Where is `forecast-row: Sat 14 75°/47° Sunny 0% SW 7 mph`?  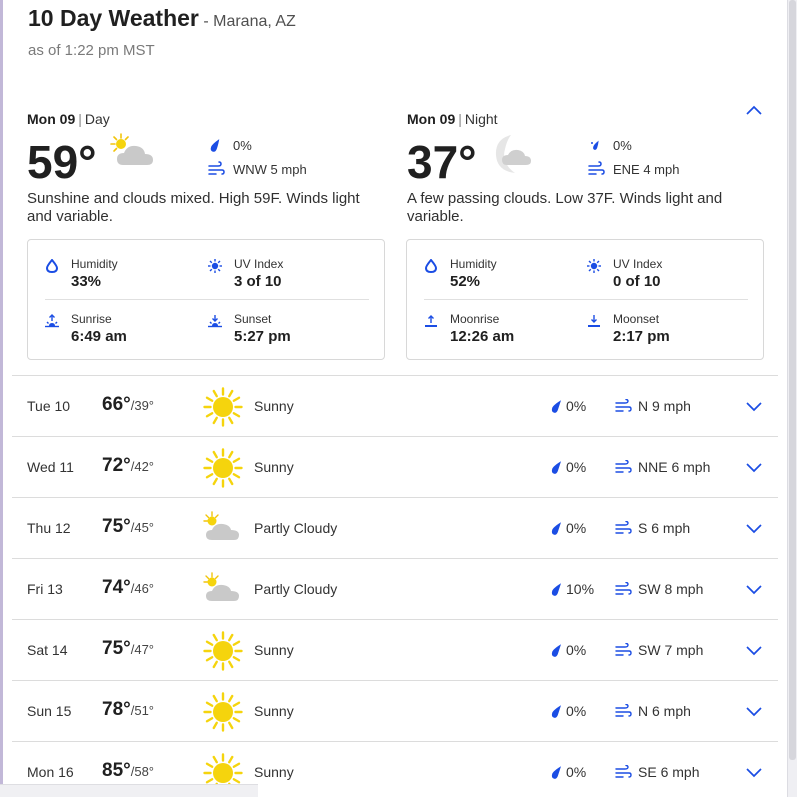 forecast-row: Sat 14 75°/47° Sunny 0% SW 7 mph is located at coordinates (395, 650).